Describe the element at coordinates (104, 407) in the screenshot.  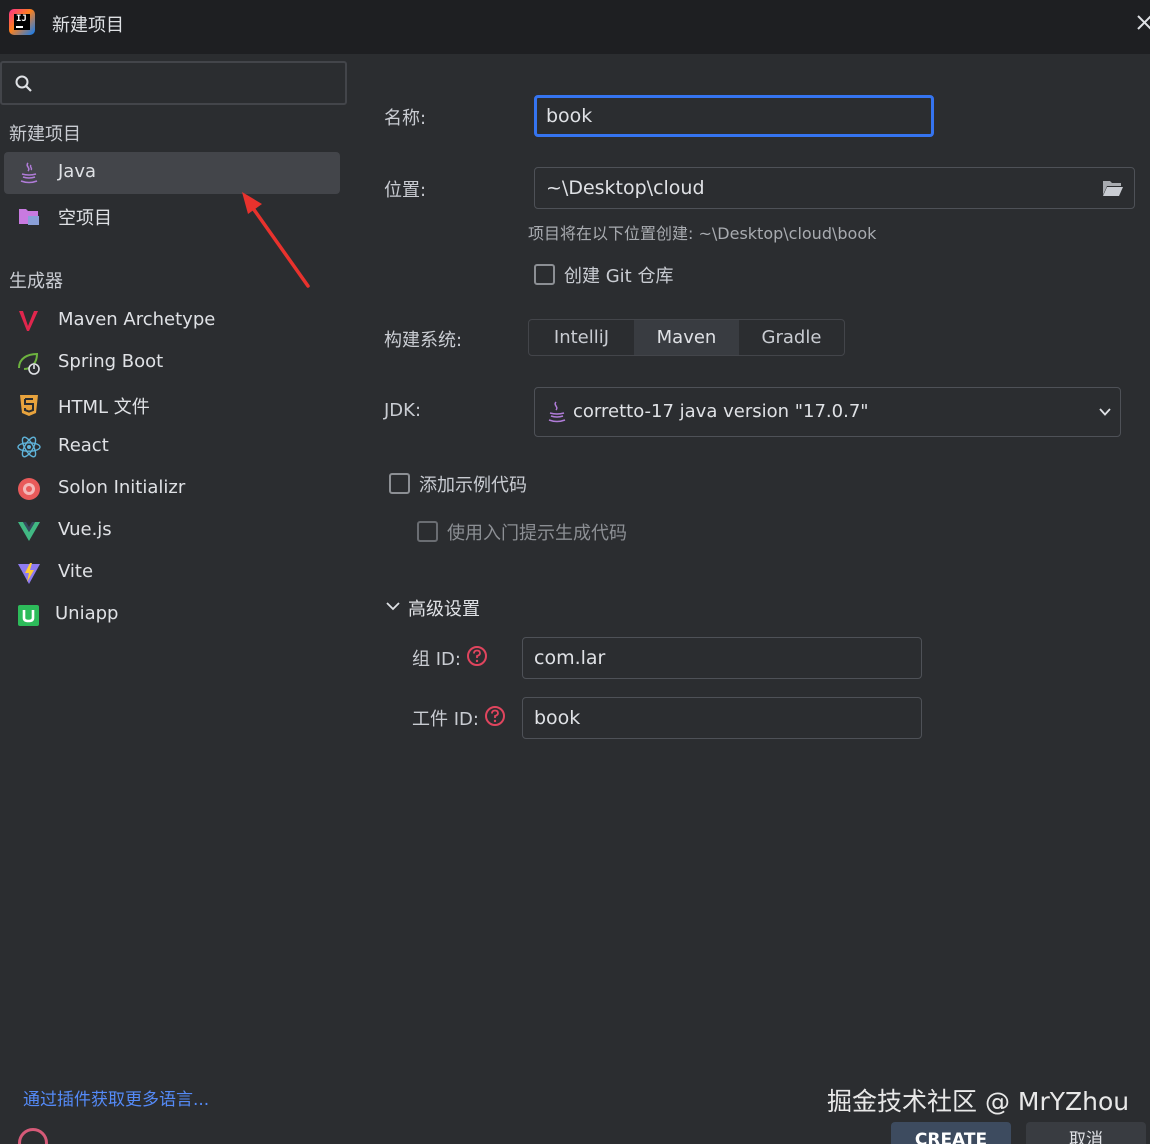
I see `sidebar-item-label: HTML 文件` at that location.